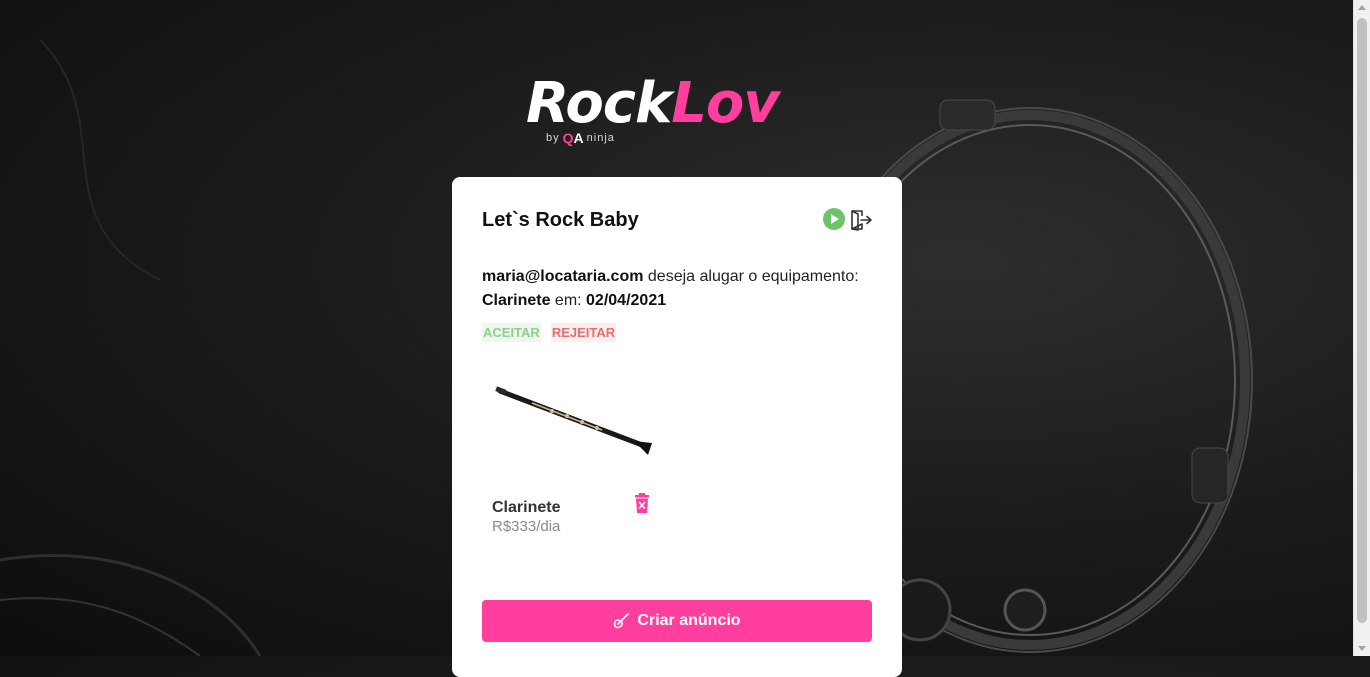  I want to click on logo-wordmark: RockLov, so click(681, 104).